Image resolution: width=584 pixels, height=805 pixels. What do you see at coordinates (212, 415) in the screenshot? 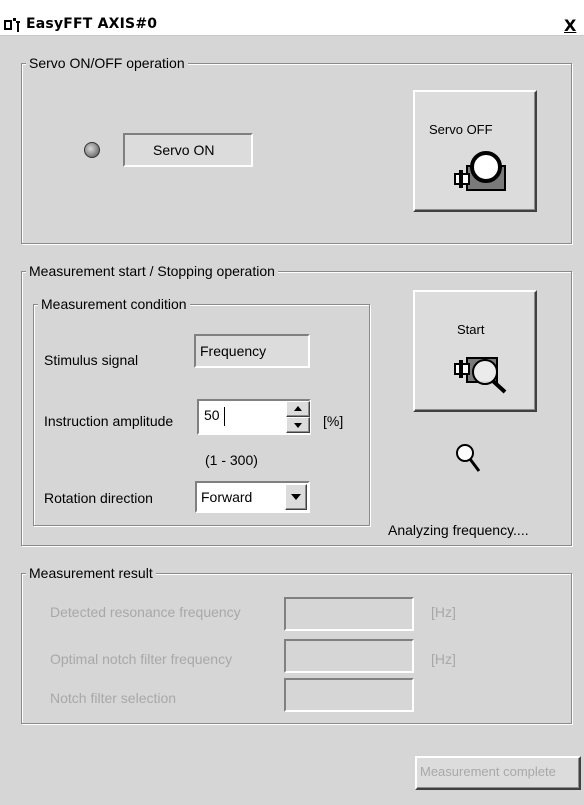
I see `amplitude-value: 50` at bounding box center [212, 415].